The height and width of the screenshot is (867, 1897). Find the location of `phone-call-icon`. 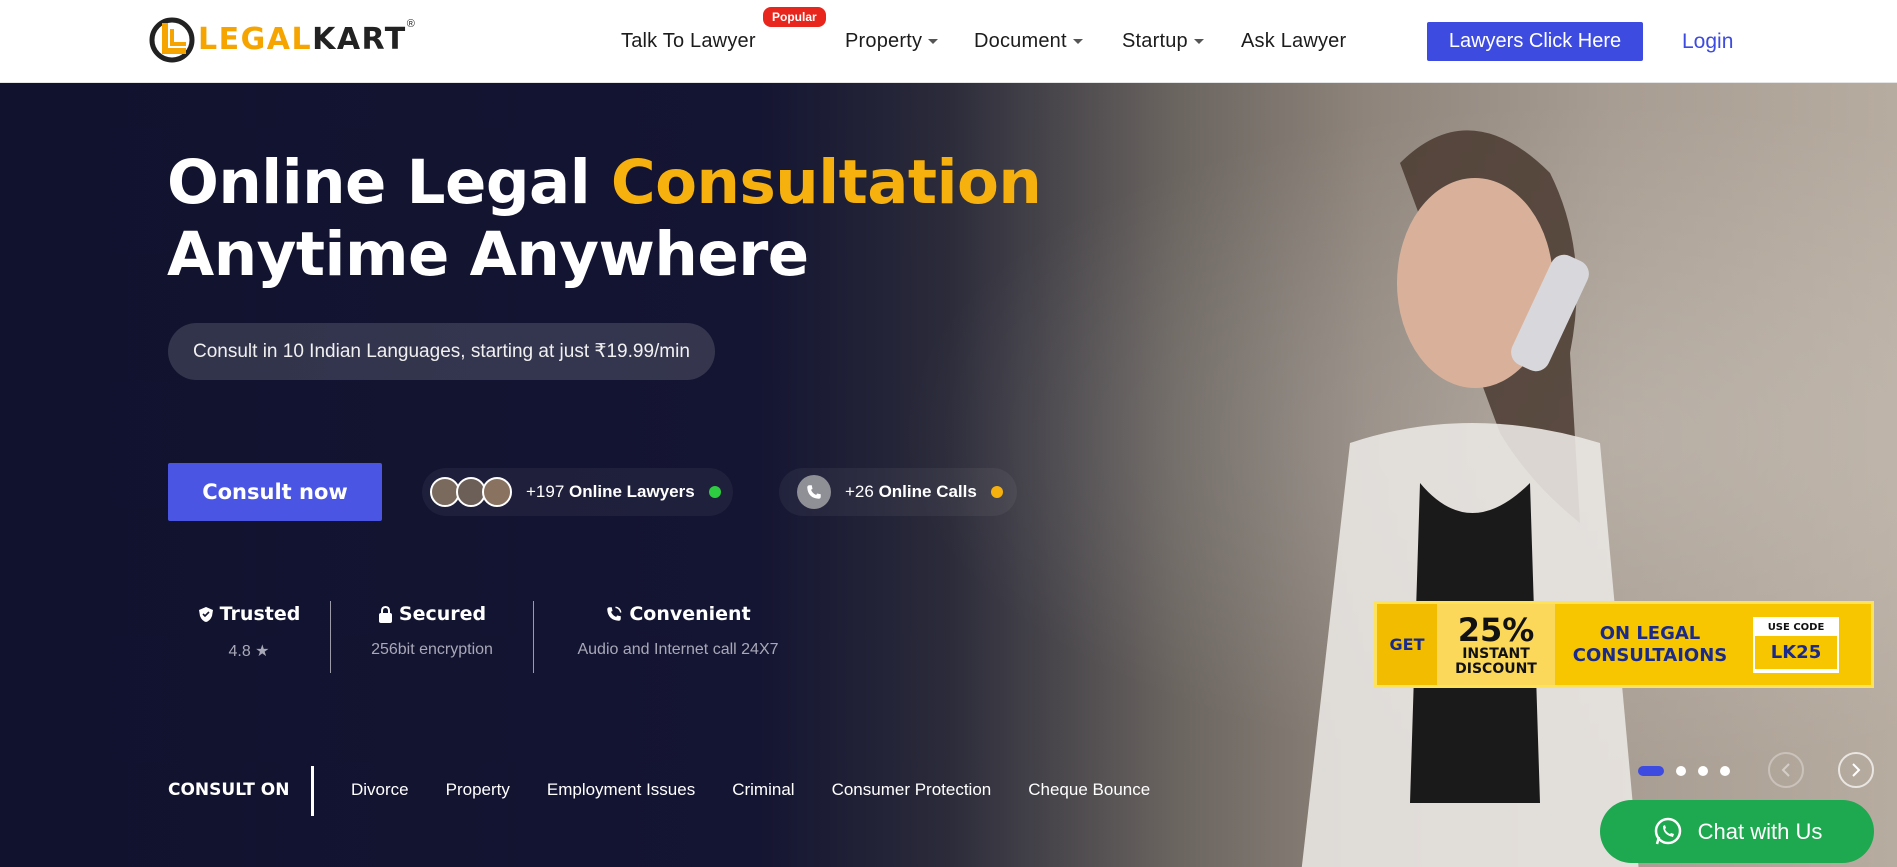

phone-call-icon is located at coordinates (614, 613).